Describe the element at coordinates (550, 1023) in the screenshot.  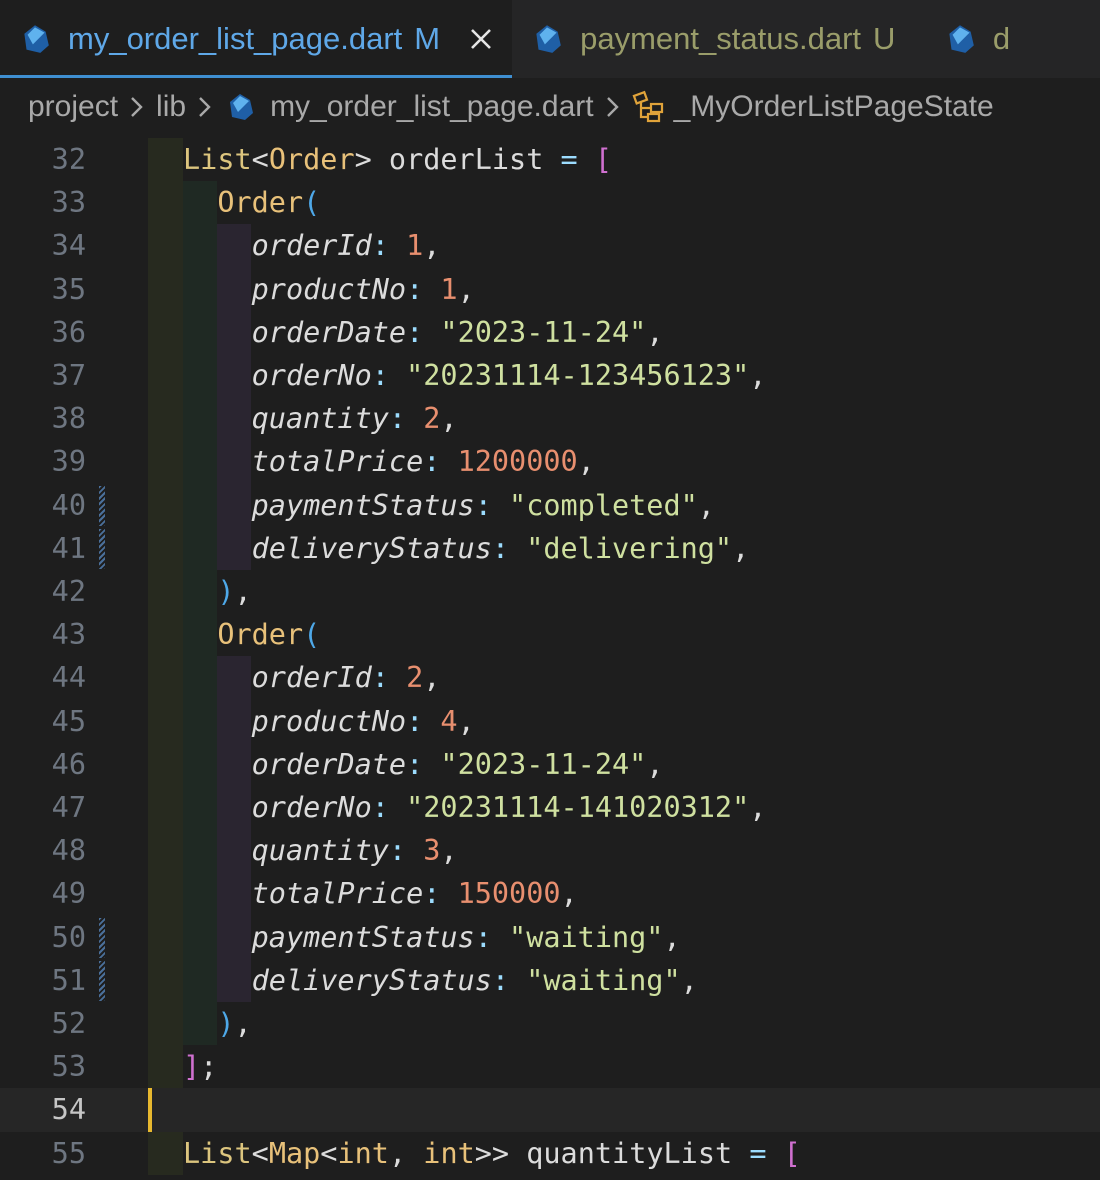
I see `code-line: 52 ),` at that location.